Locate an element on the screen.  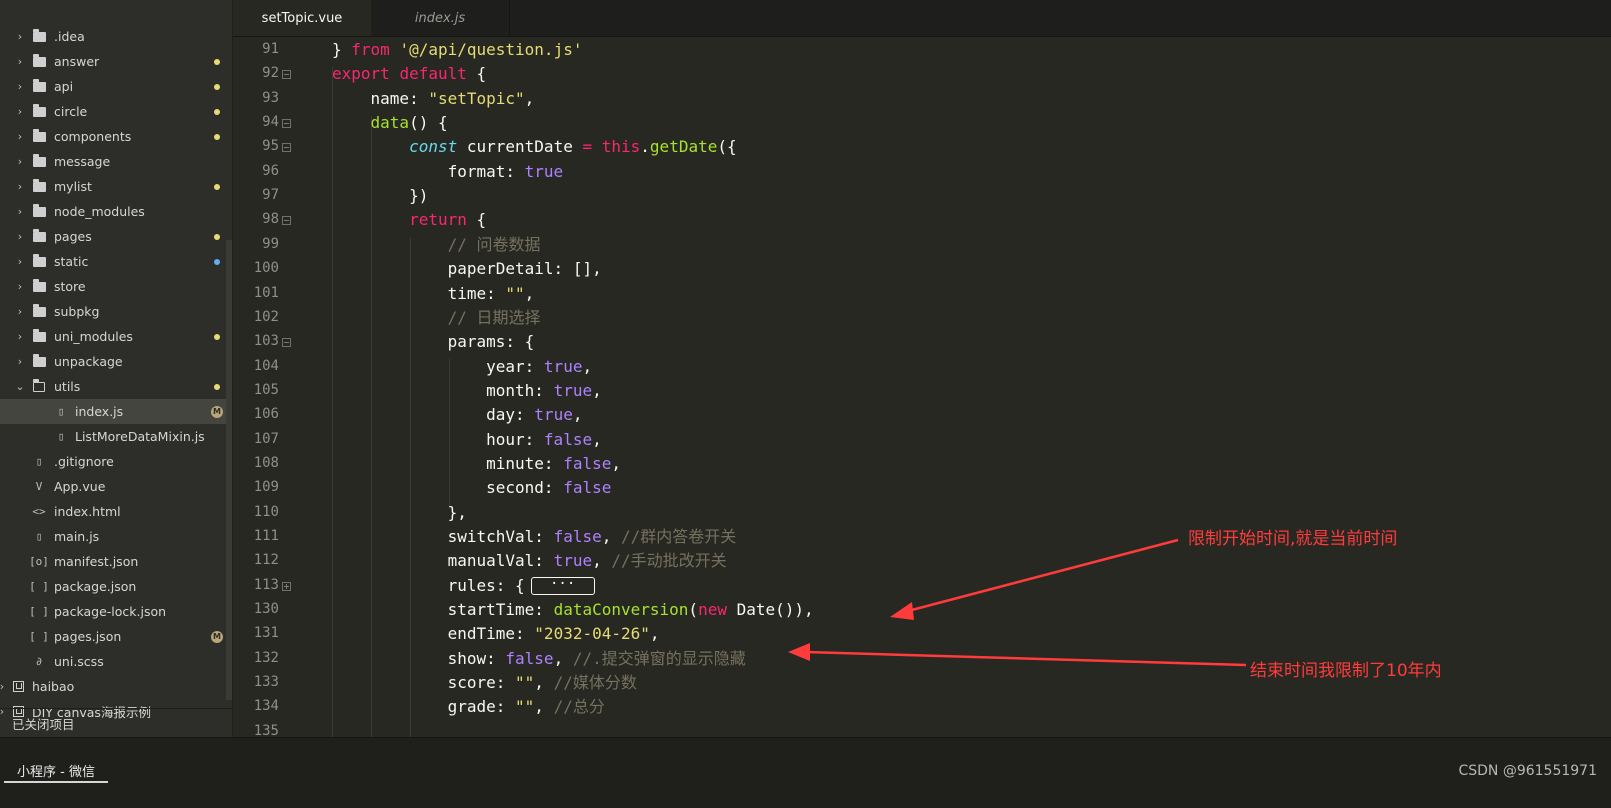
code-line: // 日期选择 is located at coordinates (436, 318).